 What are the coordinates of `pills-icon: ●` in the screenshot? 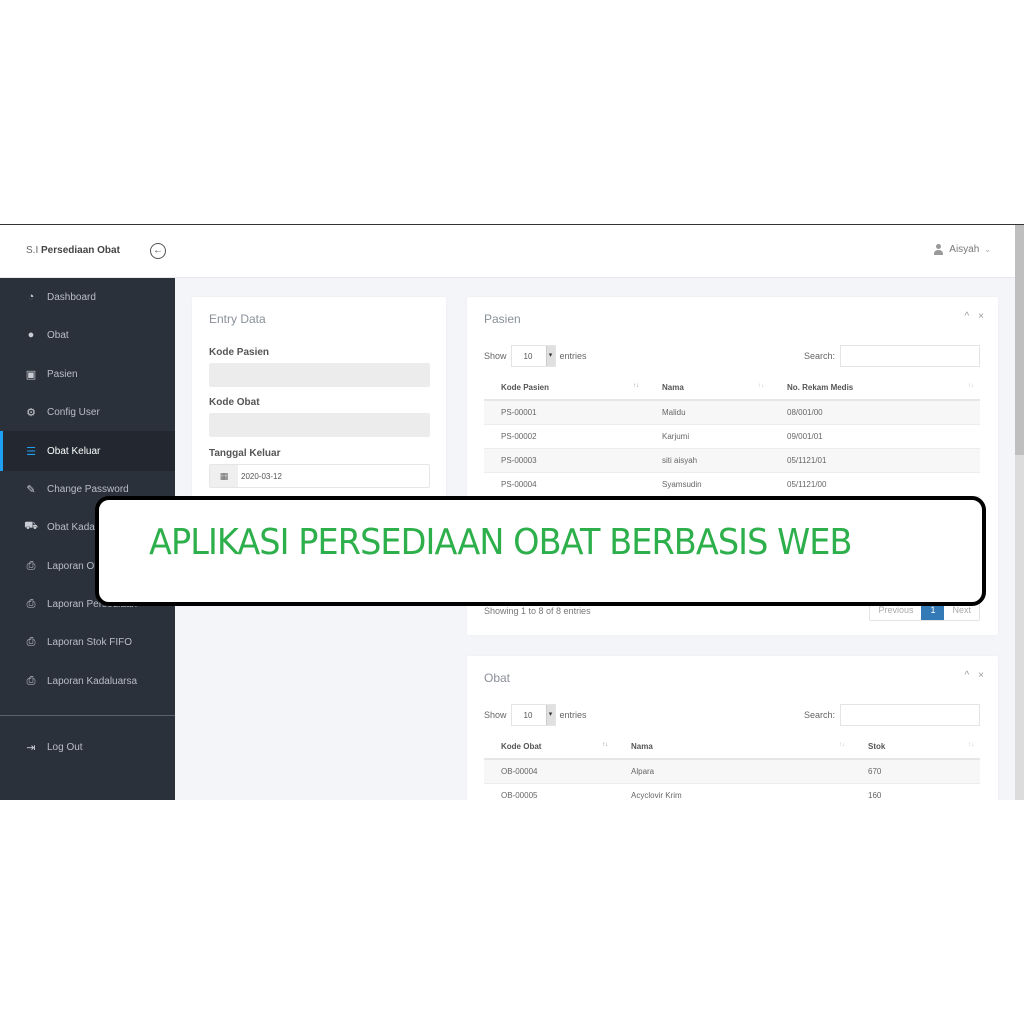 It's located at (31, 335).